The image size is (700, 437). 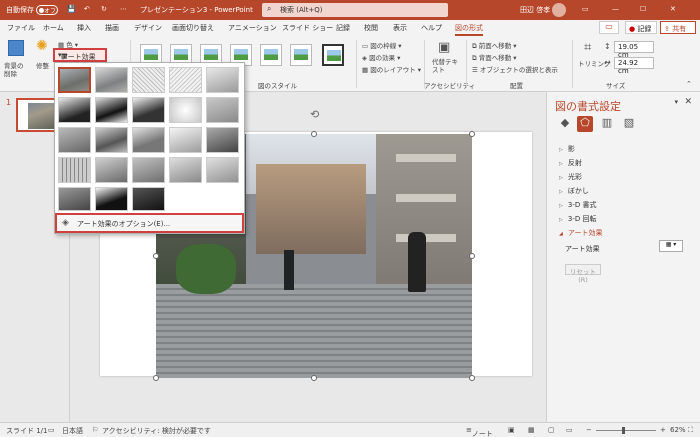 What do you see at coordinates (585, 9) in the screenshot?
I see `ribbon-display-icon: ▭` at bounding box center [585, 9].